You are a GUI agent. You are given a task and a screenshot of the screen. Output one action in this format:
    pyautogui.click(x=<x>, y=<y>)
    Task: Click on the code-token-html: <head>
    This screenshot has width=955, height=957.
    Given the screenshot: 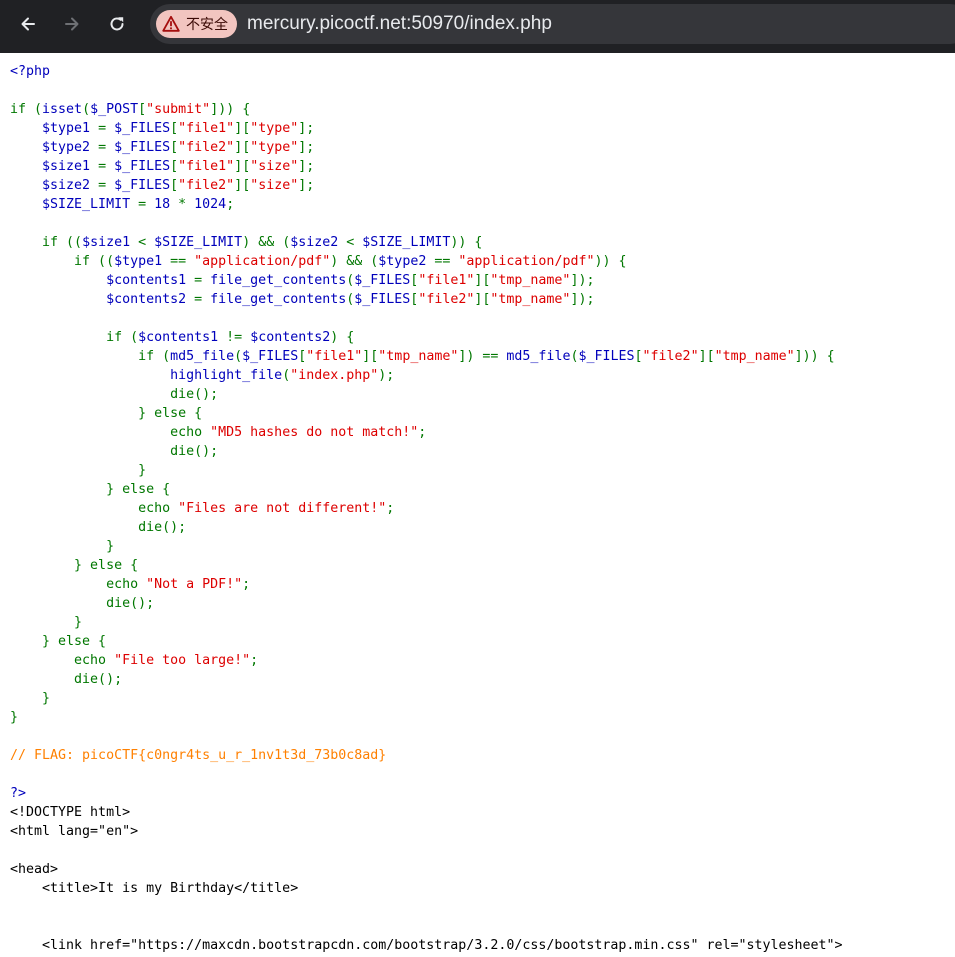 What is the action you would take?
    pyautogui.click(x=34, y=869)
    